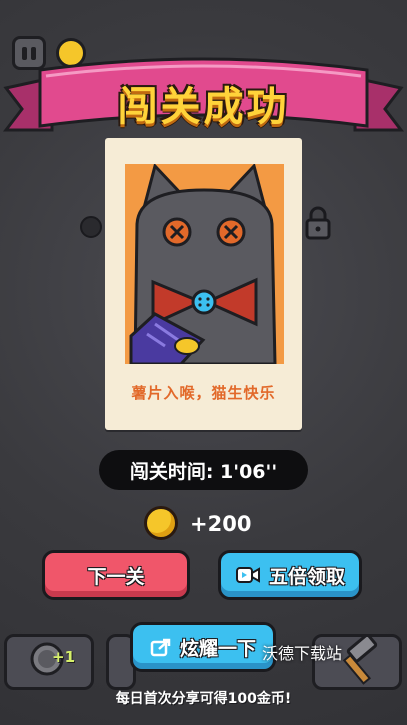 This screenshot has width=407, height=725. What do you see at coordinates (203, 699) in the screenshot?
I see `share-tip: 每日首次分享可得100金币!` at bounding box center [203, 699].